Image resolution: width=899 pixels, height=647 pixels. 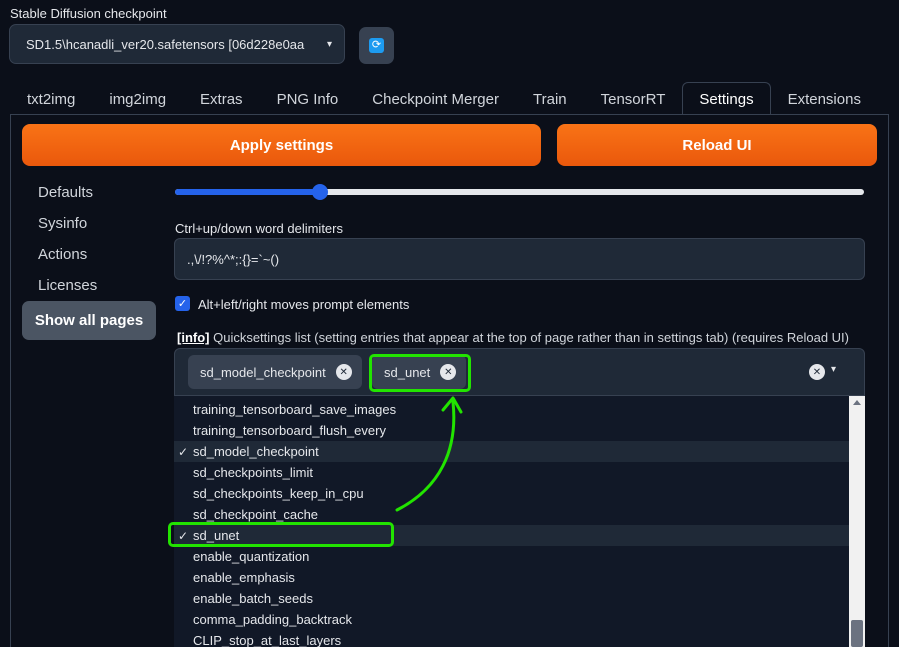 I want to click on tab-train: Train, so click(x=550, y=98).